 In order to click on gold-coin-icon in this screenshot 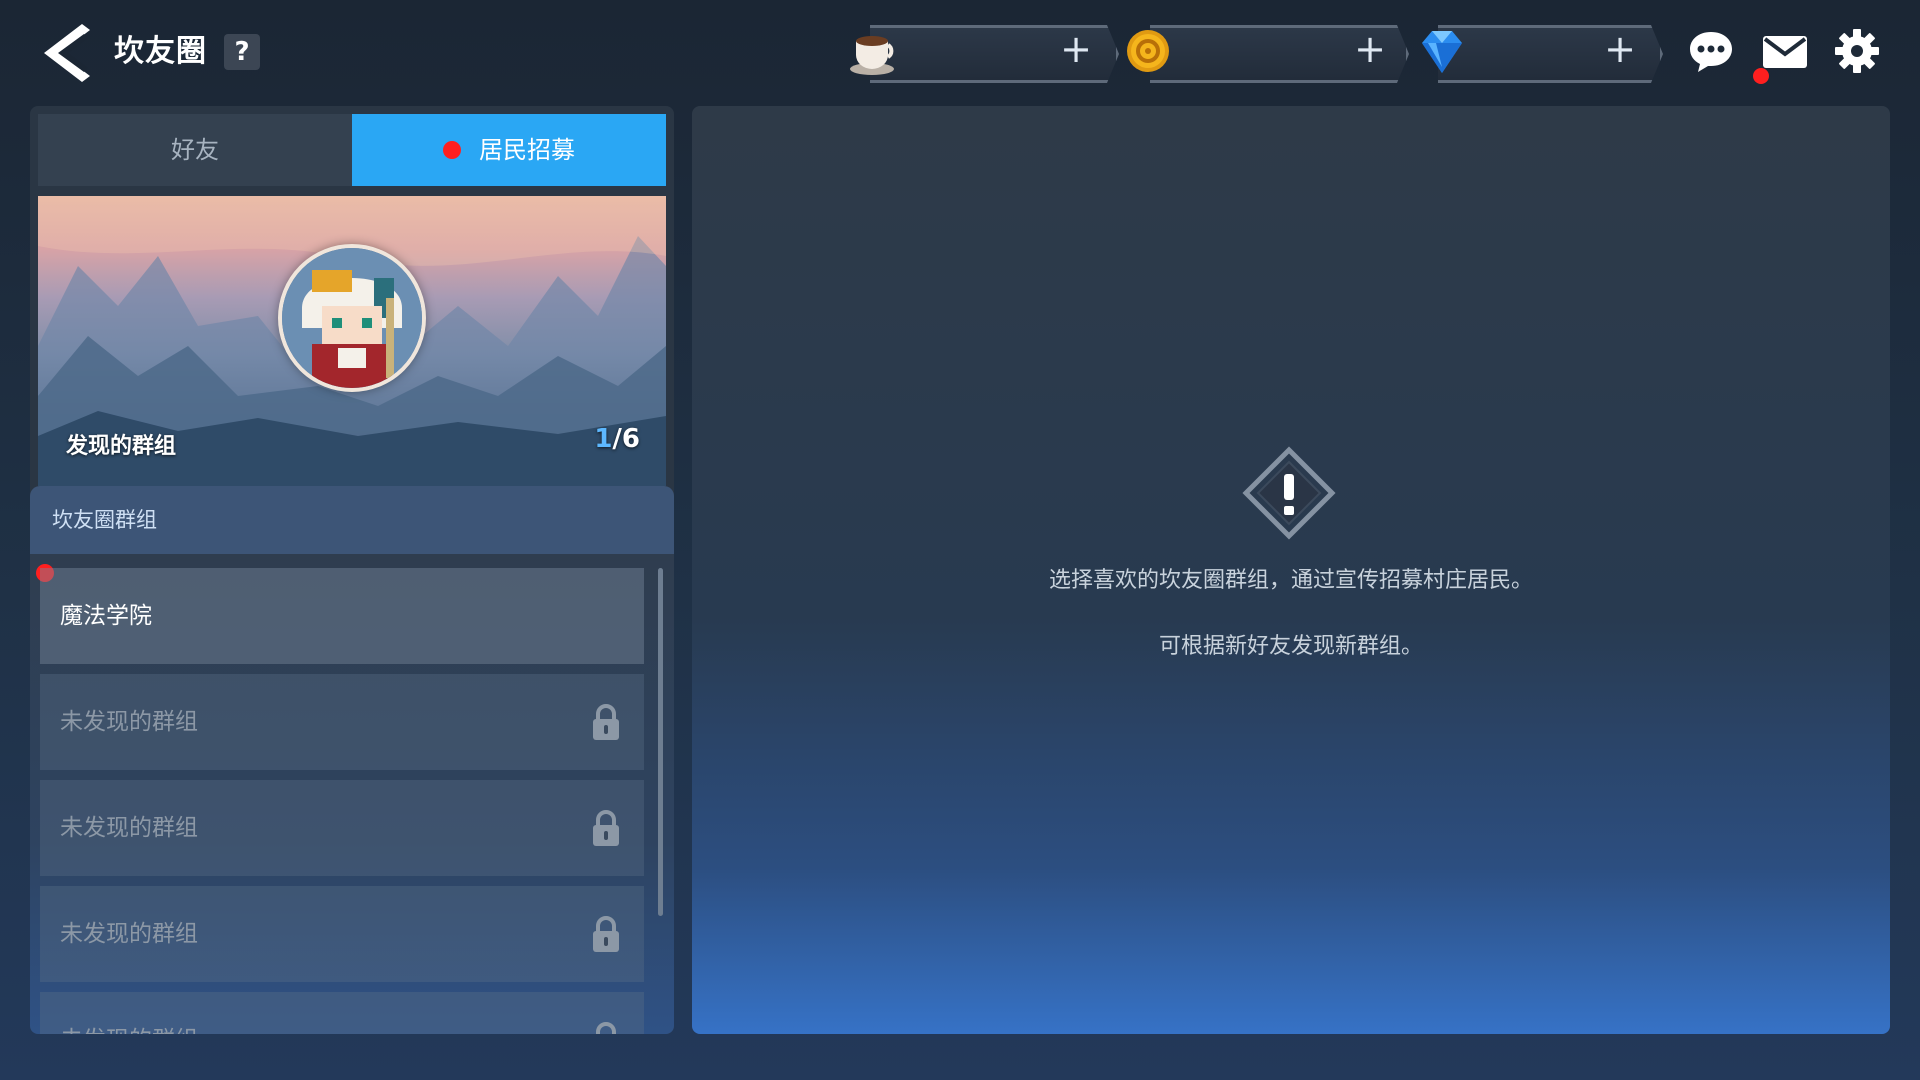, I will do `click(1148, 51)`.